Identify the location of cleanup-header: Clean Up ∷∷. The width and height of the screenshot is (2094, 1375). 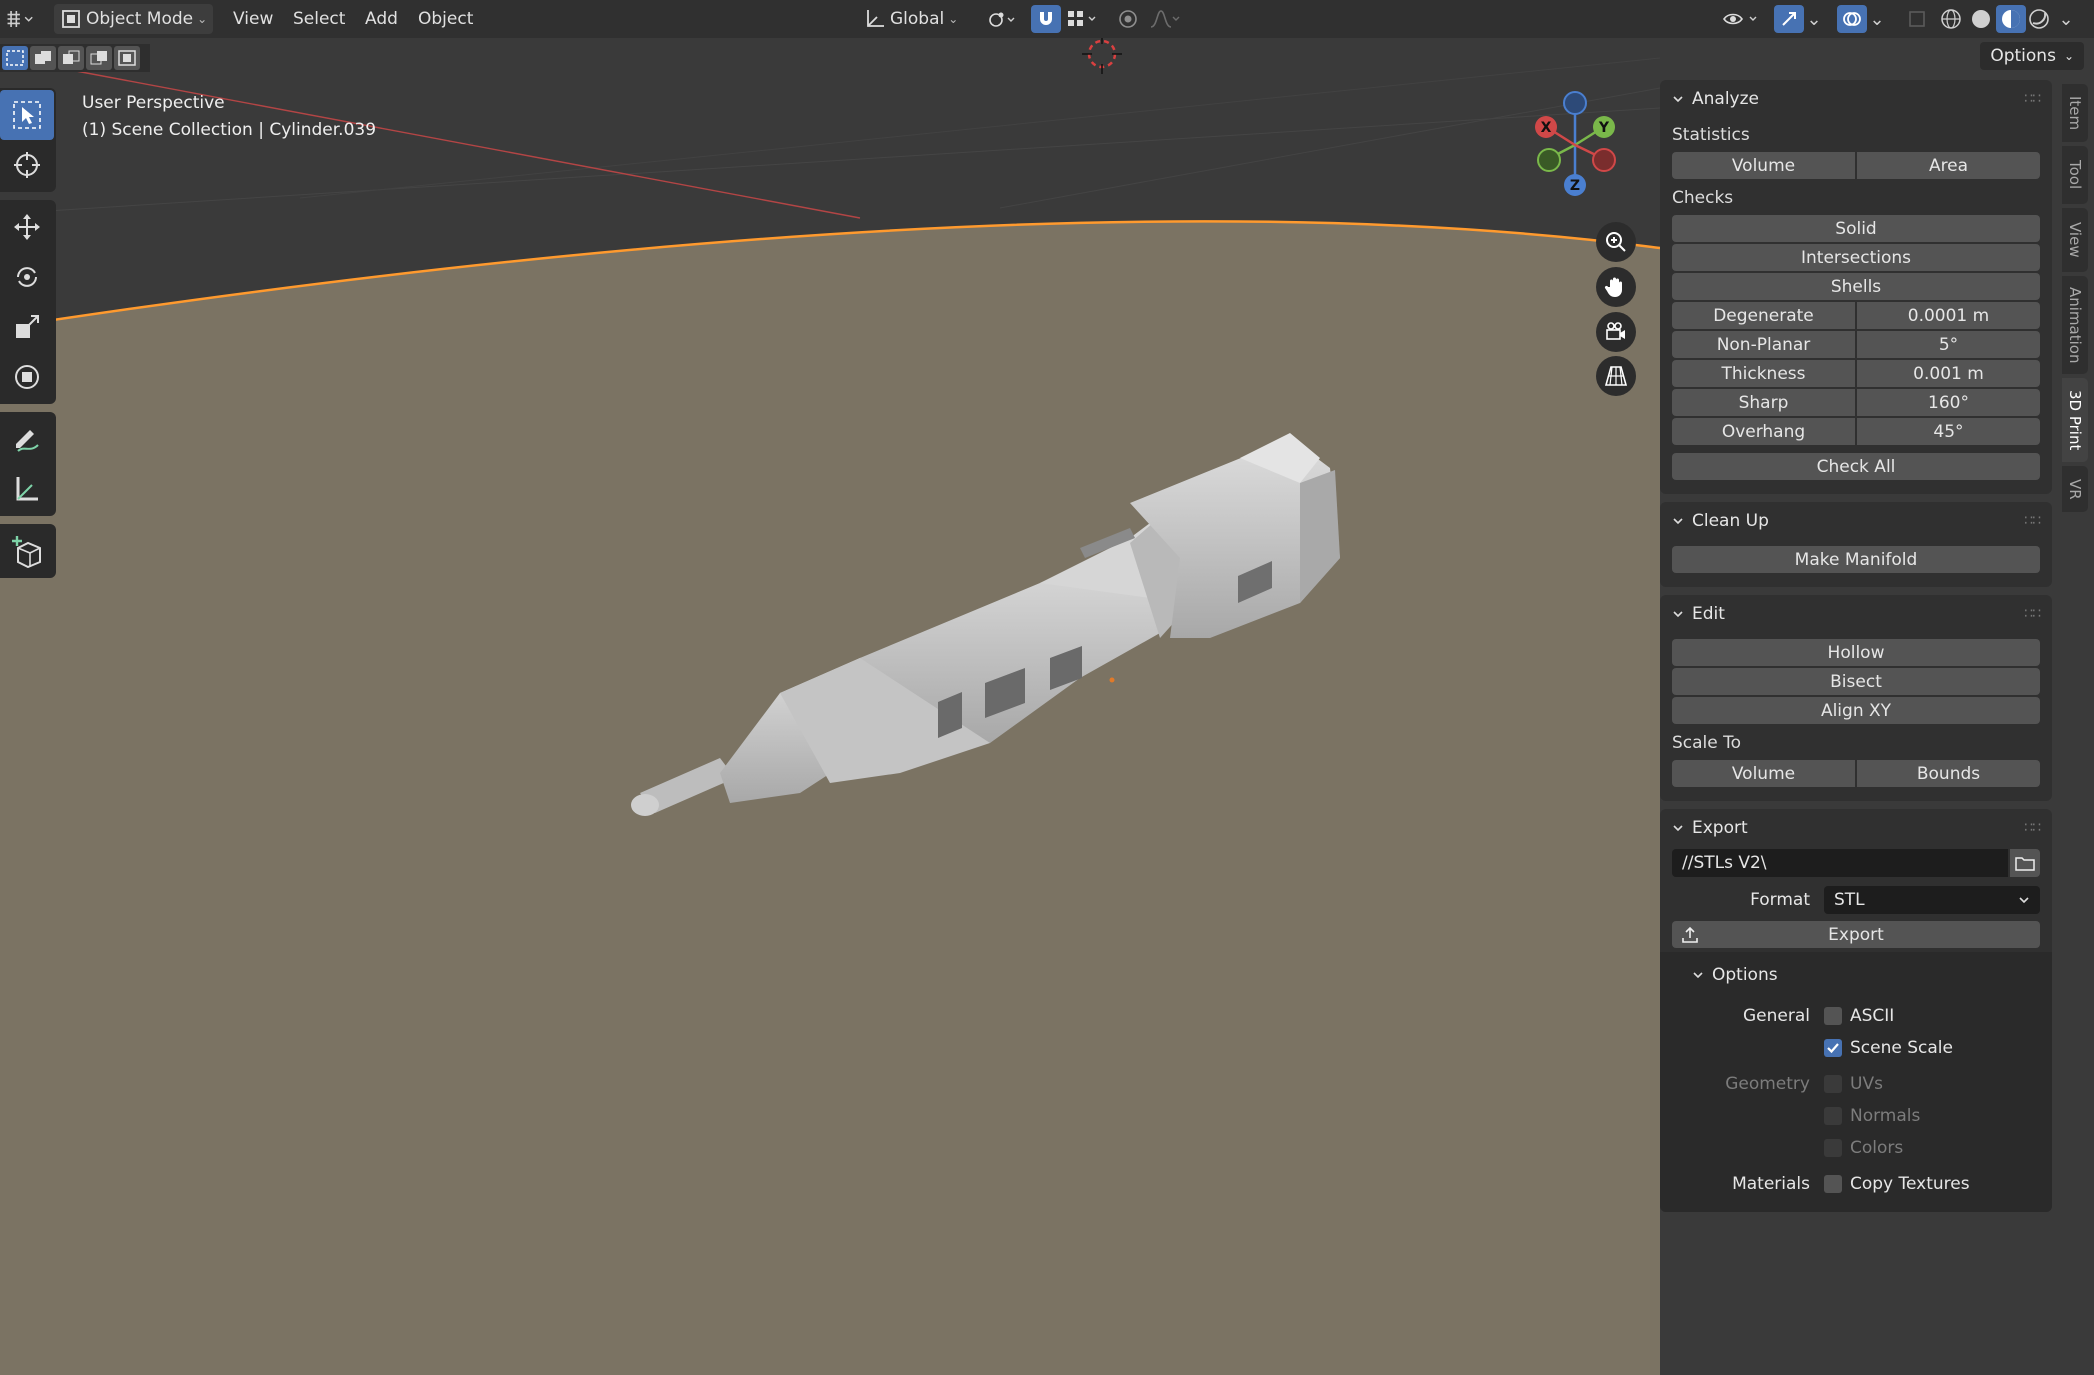
(1856, 521).